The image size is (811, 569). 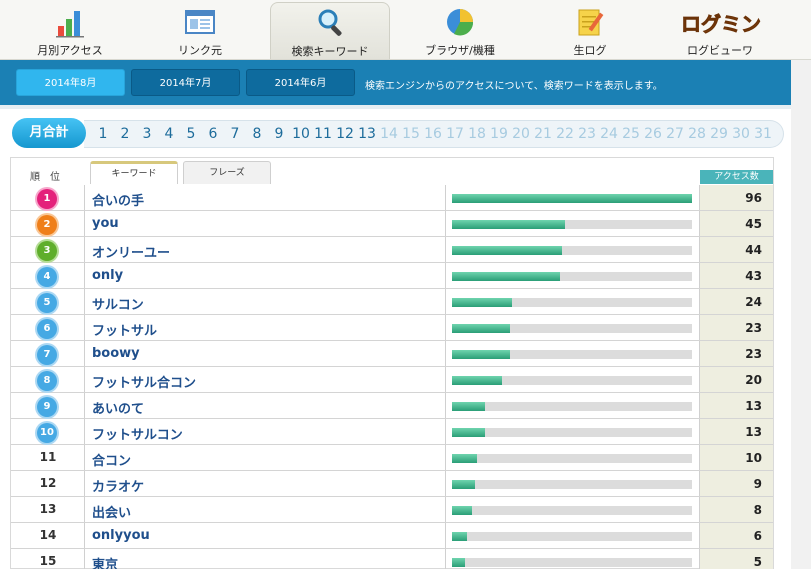 I want to click on day-9: 9, so click(x=279, y=134).